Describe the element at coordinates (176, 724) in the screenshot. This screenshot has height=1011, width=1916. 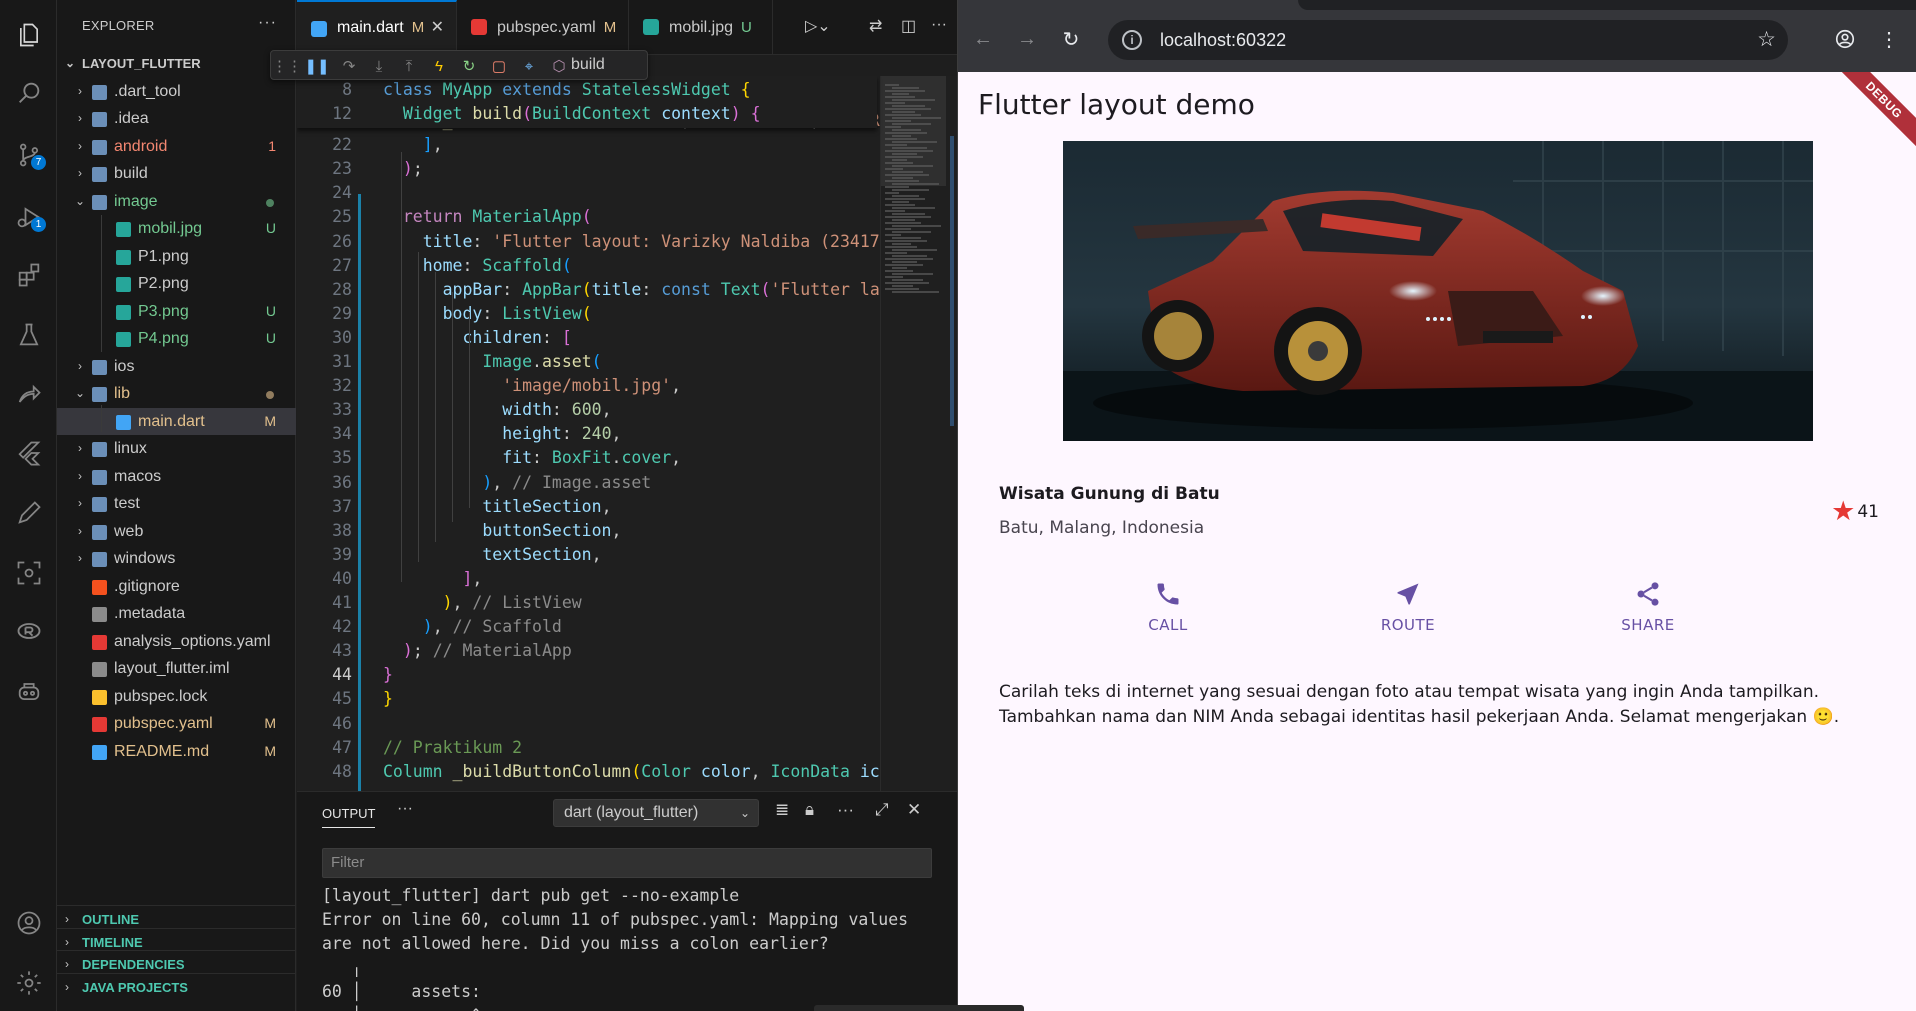
I see `tree-item: pubspec.yaml M` at that location.